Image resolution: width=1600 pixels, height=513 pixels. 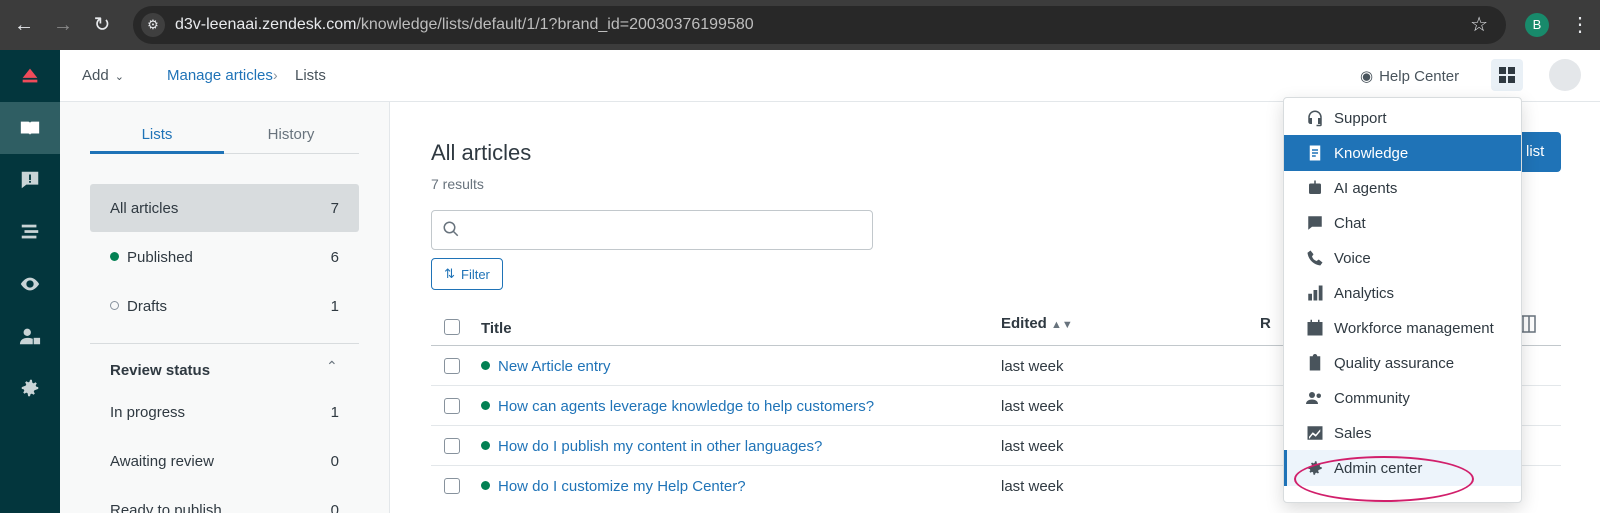 I want to click on menu-item-support: Support, so click(x=1402, y=118).